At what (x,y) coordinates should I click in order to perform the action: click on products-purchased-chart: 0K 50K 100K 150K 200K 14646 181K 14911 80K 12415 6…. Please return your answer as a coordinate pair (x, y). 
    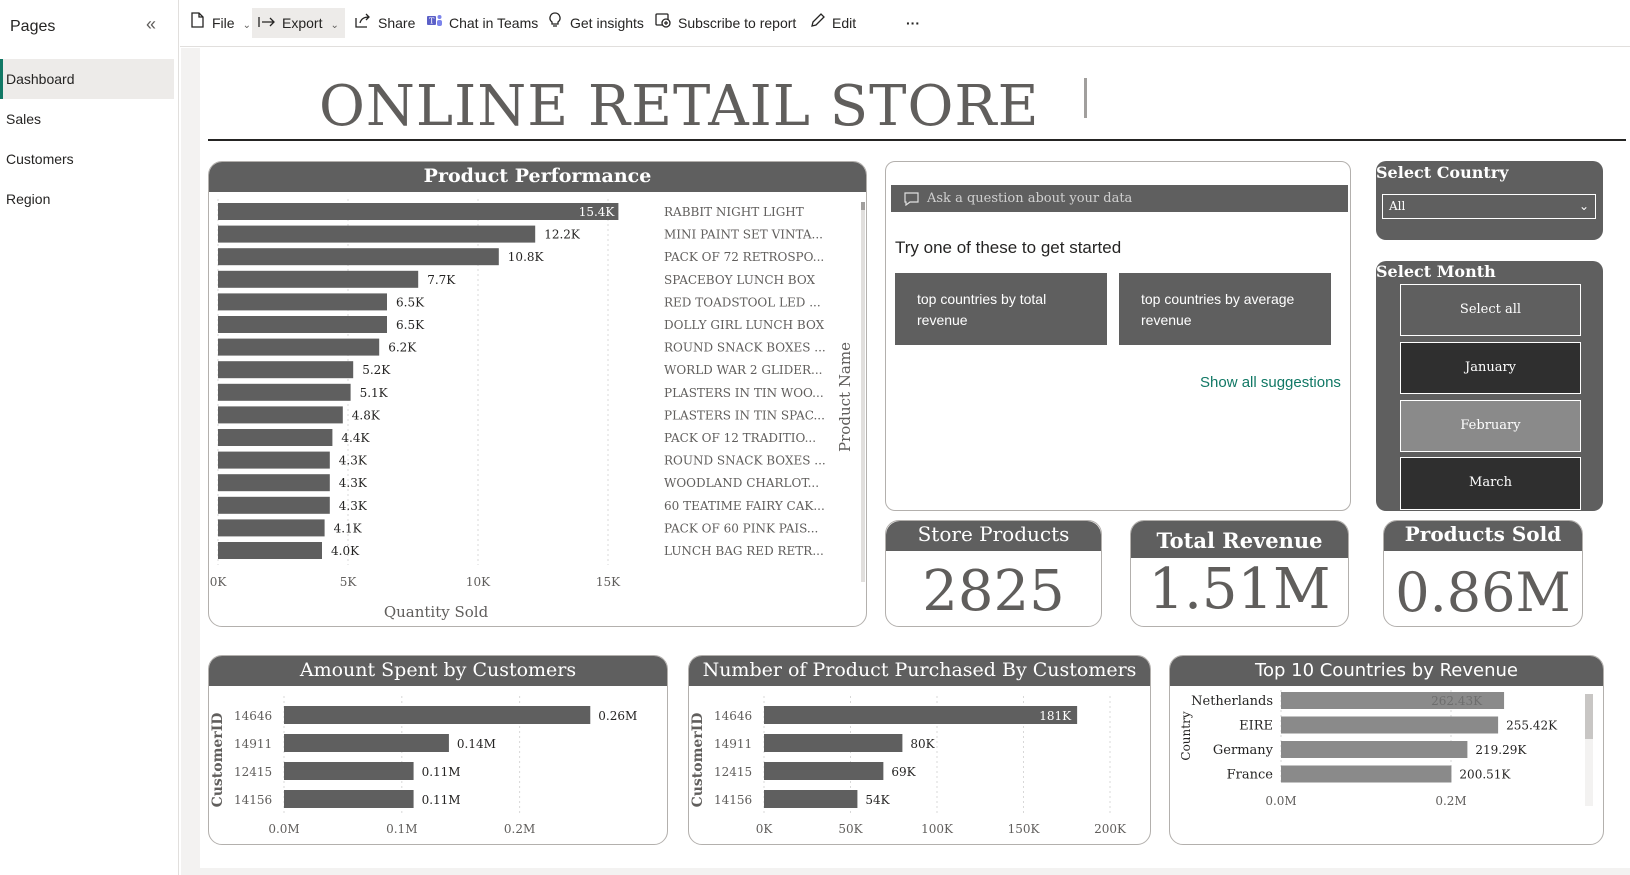
    Looking at the image, I should click on (908, 766).